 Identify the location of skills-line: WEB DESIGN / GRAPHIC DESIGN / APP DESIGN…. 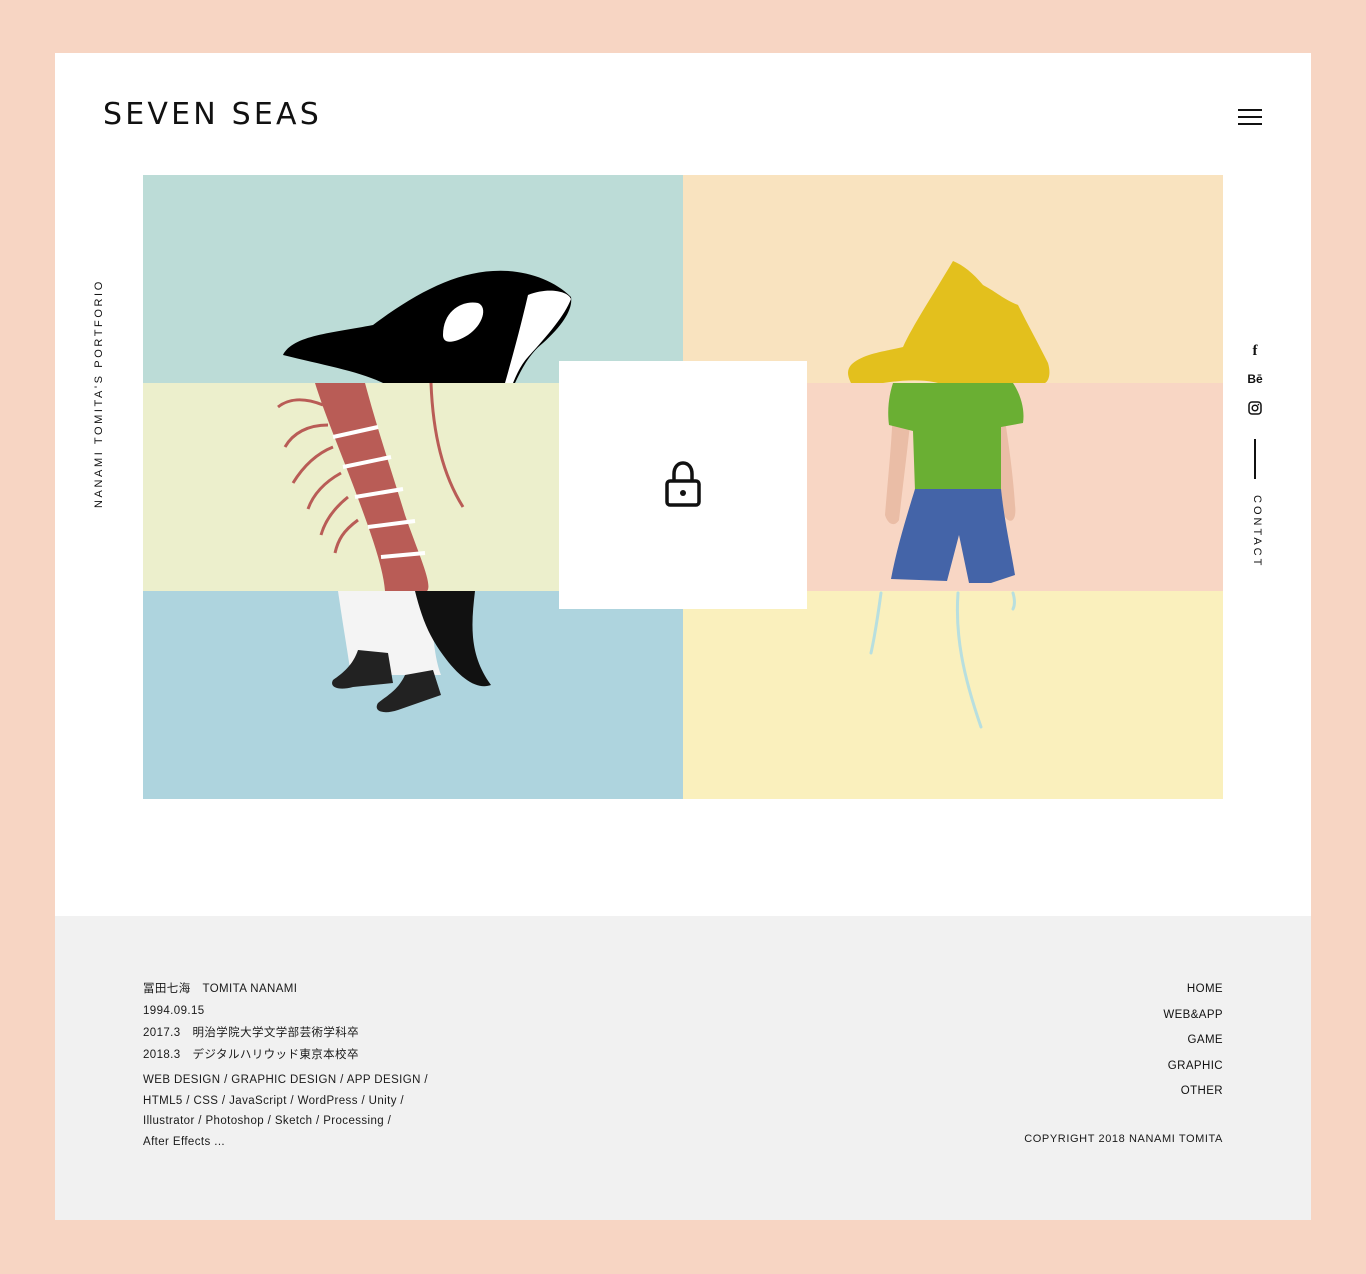
(285, 1080).